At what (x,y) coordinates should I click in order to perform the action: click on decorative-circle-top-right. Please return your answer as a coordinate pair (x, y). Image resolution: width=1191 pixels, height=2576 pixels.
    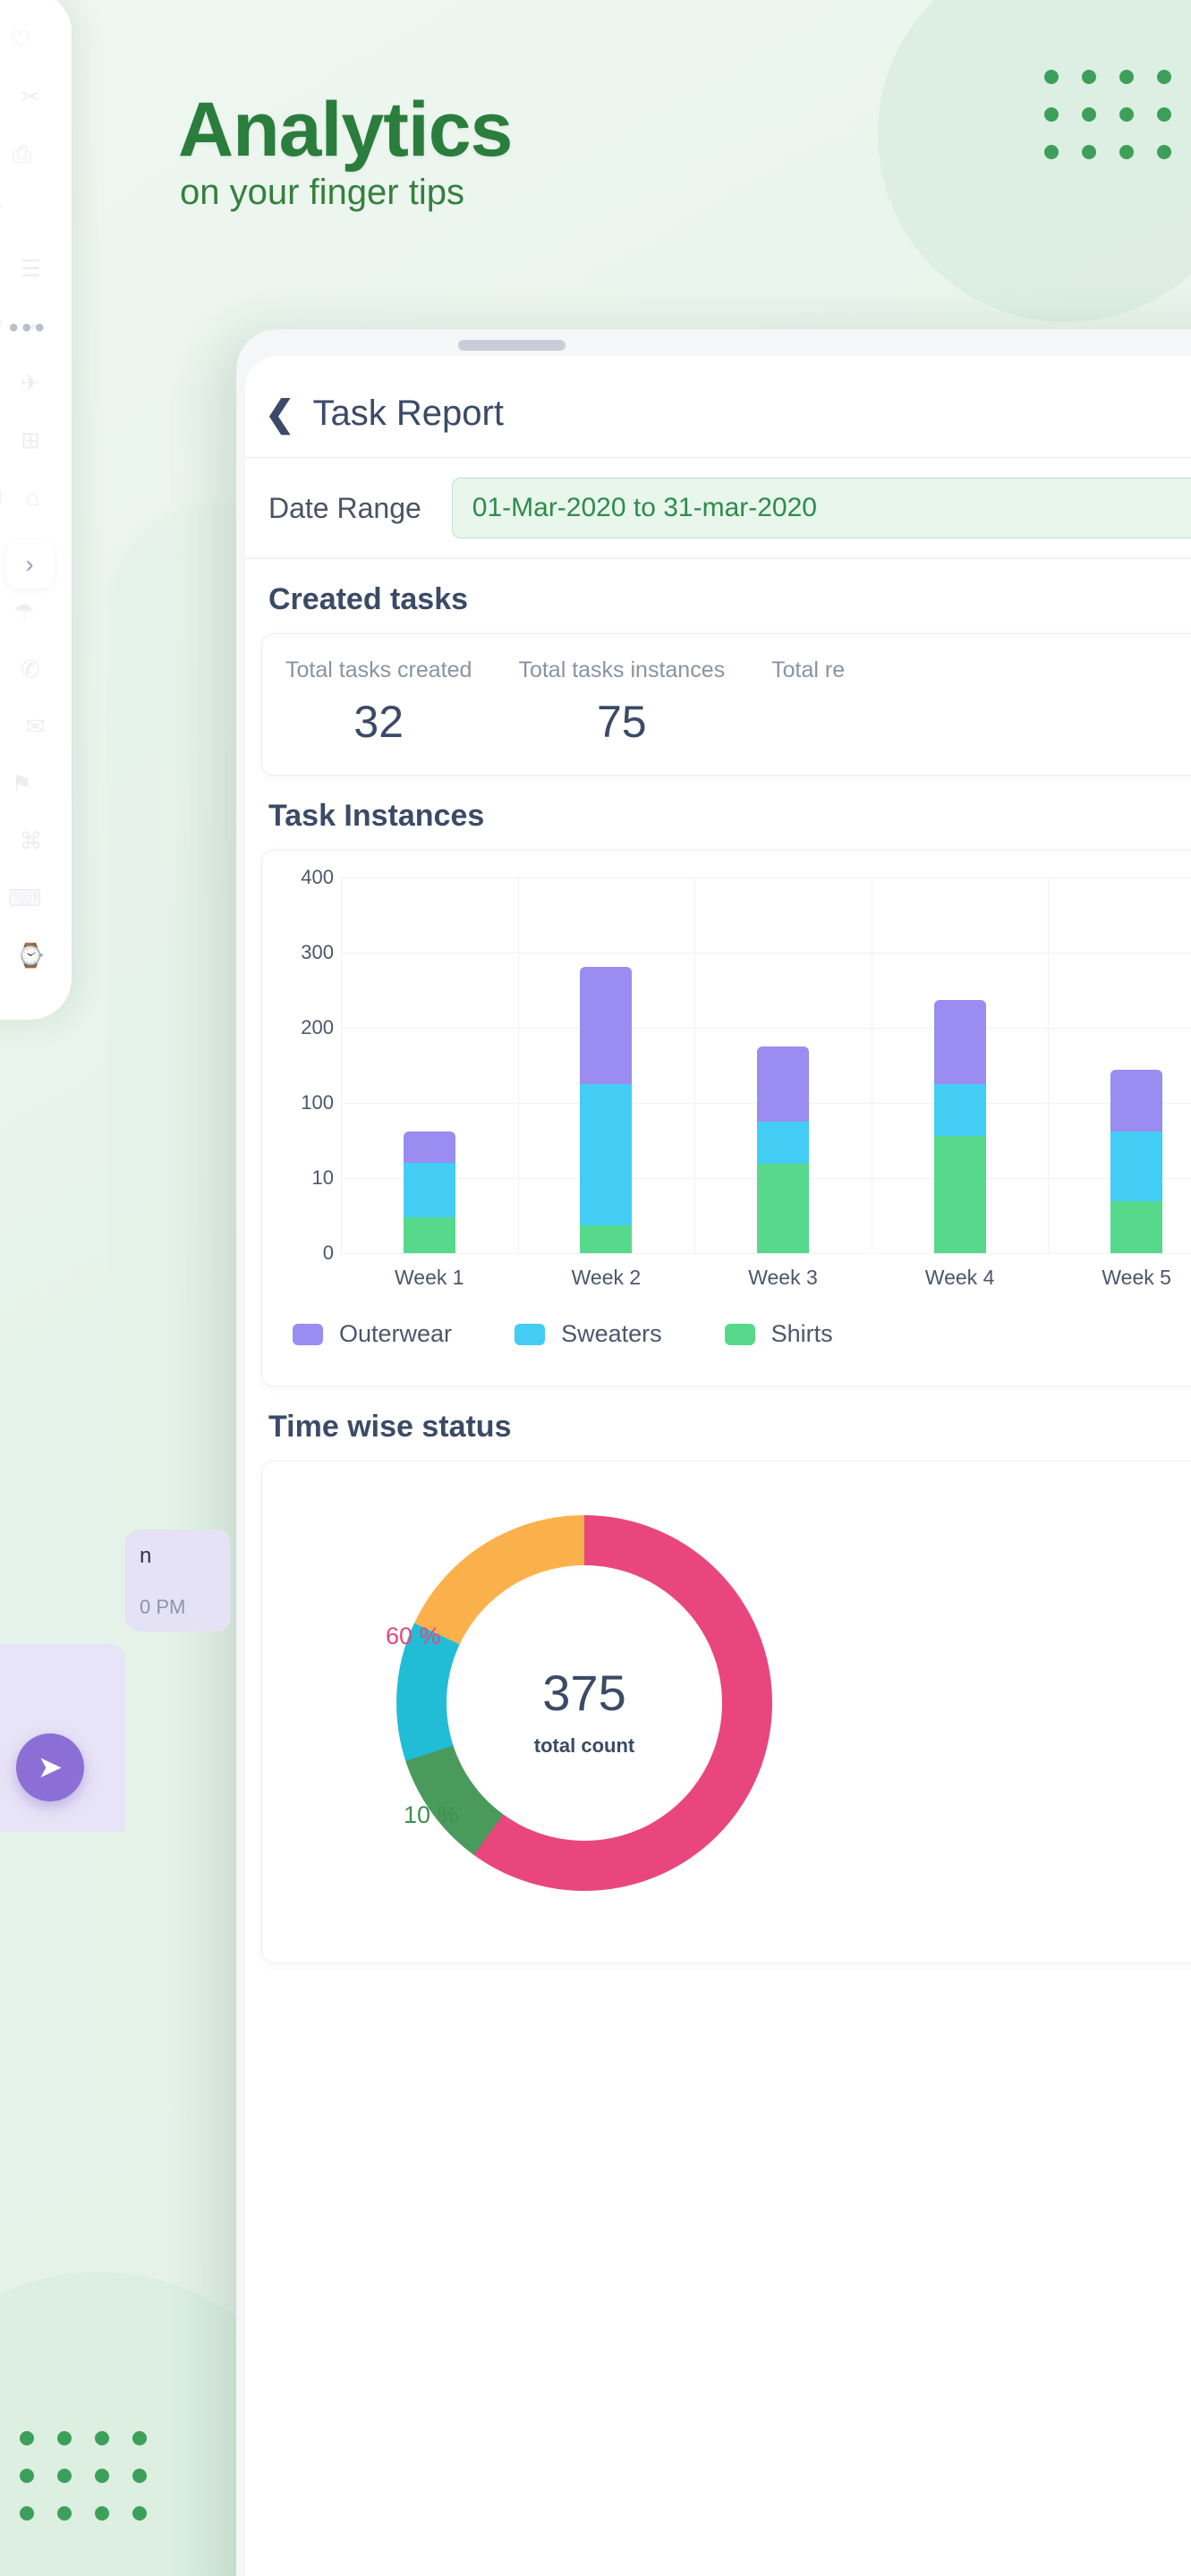
    Looking at the image, I should click on (1034, 161).